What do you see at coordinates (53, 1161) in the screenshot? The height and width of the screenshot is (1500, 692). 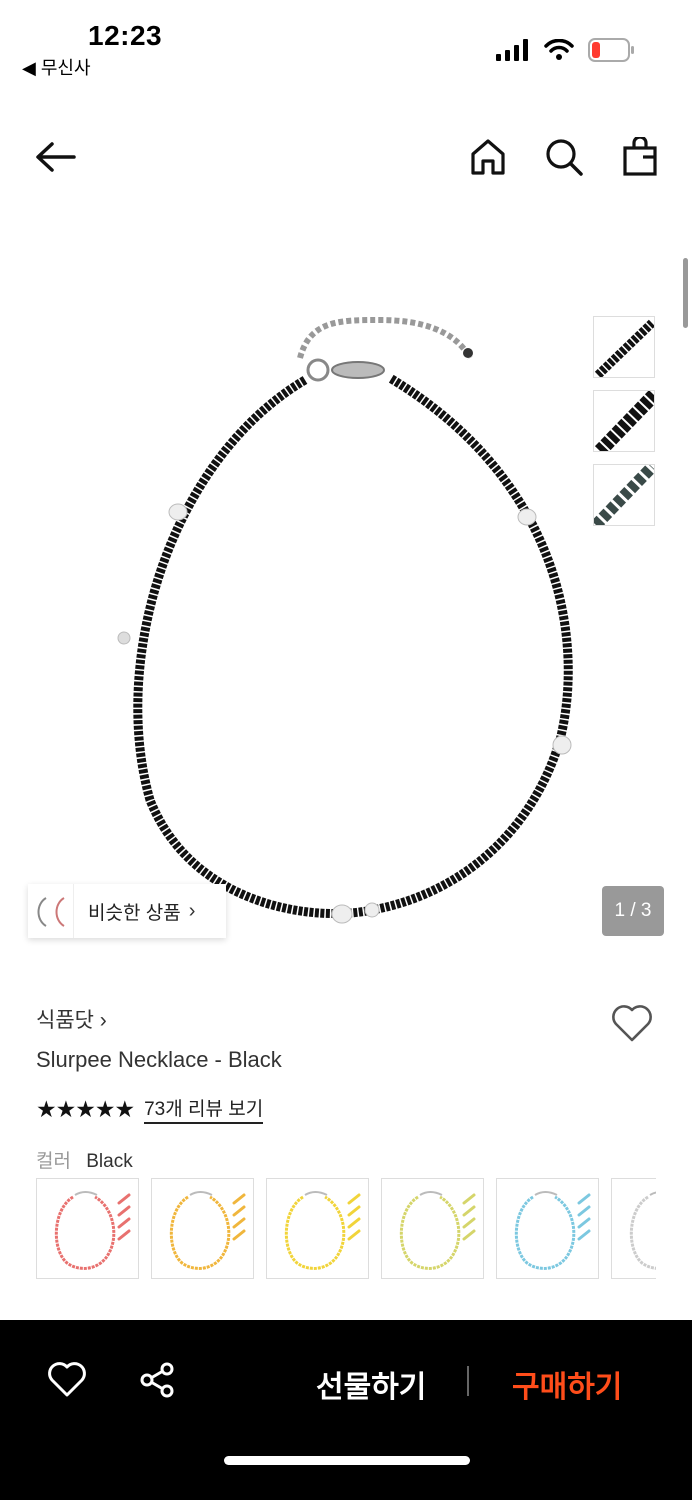 I see `color-label: 컬러` at bounding box center [53, 1161].